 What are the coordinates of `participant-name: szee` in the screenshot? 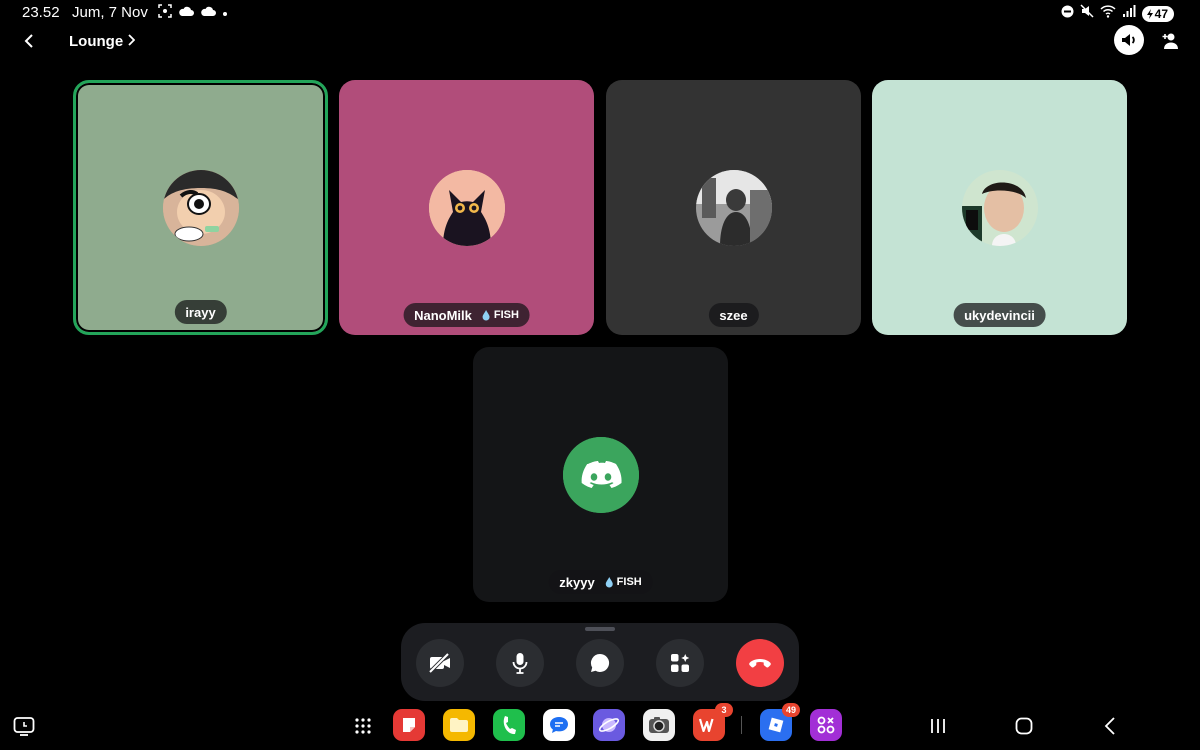 It's located at (733, 315).